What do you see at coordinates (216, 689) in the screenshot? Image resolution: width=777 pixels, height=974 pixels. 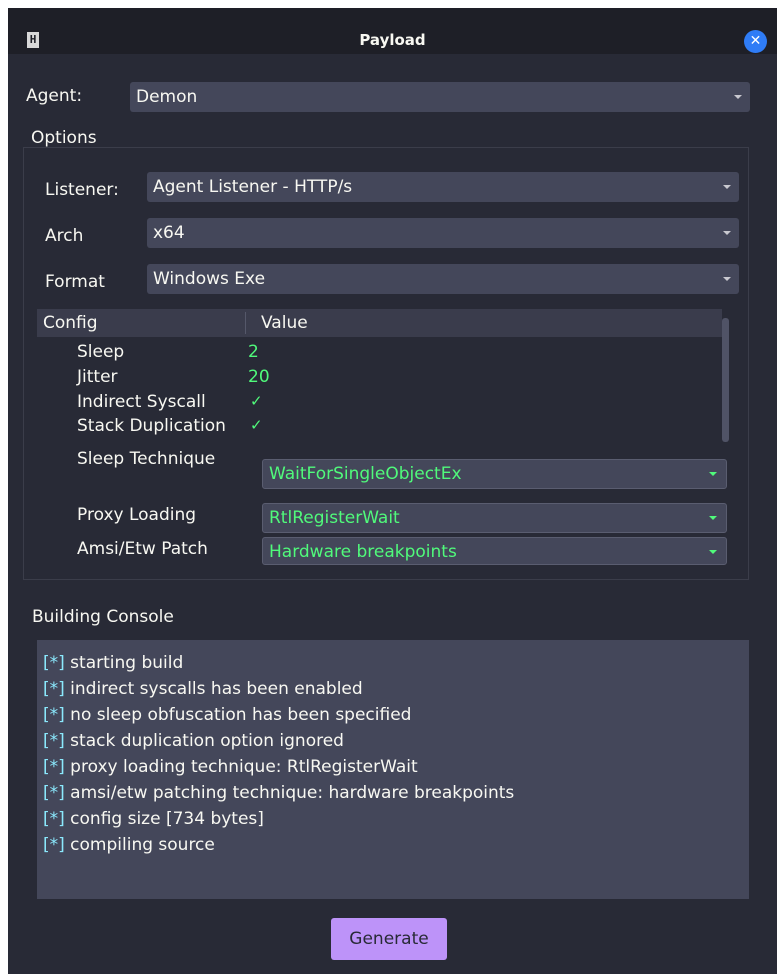 I see `console-line-text: indirect syscalls has been enabled` at bounding box center [216, 689].